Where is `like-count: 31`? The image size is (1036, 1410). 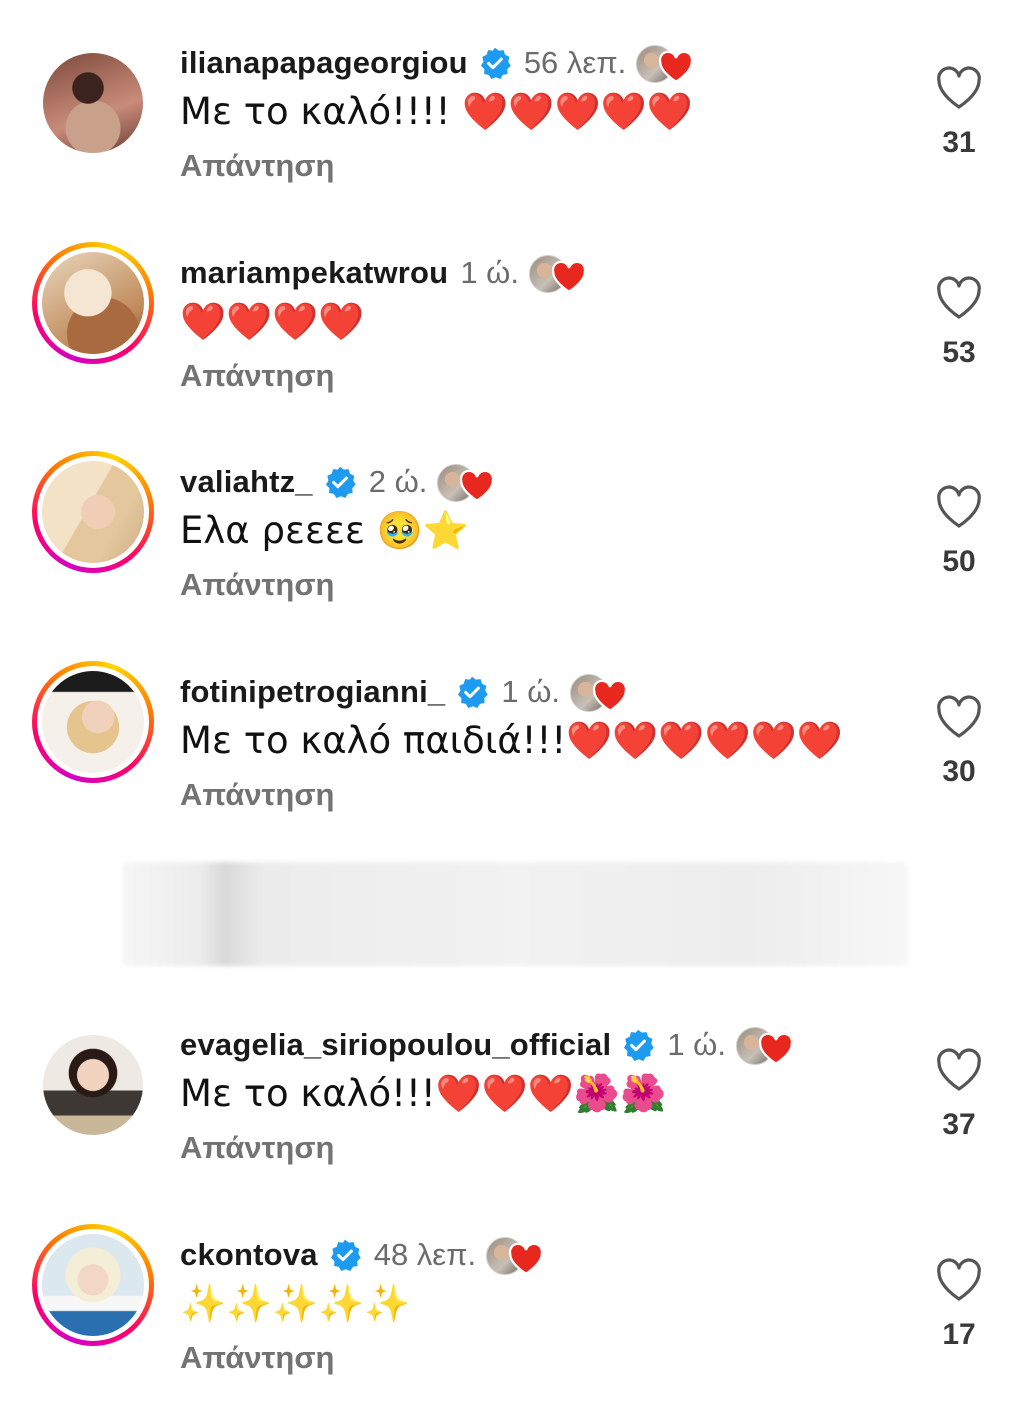 like-count: 31 is located at coordinates (959, 142).